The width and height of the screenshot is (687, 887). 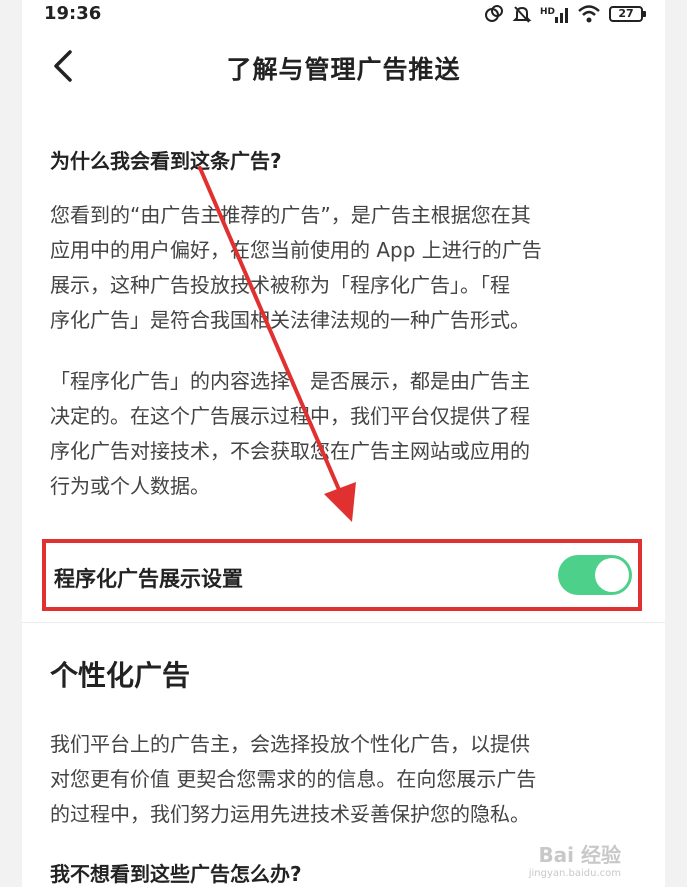 What do you see at coordinates (343, 622) in the screenshot?
I see `section-divider` at bounding box center [343, 622].